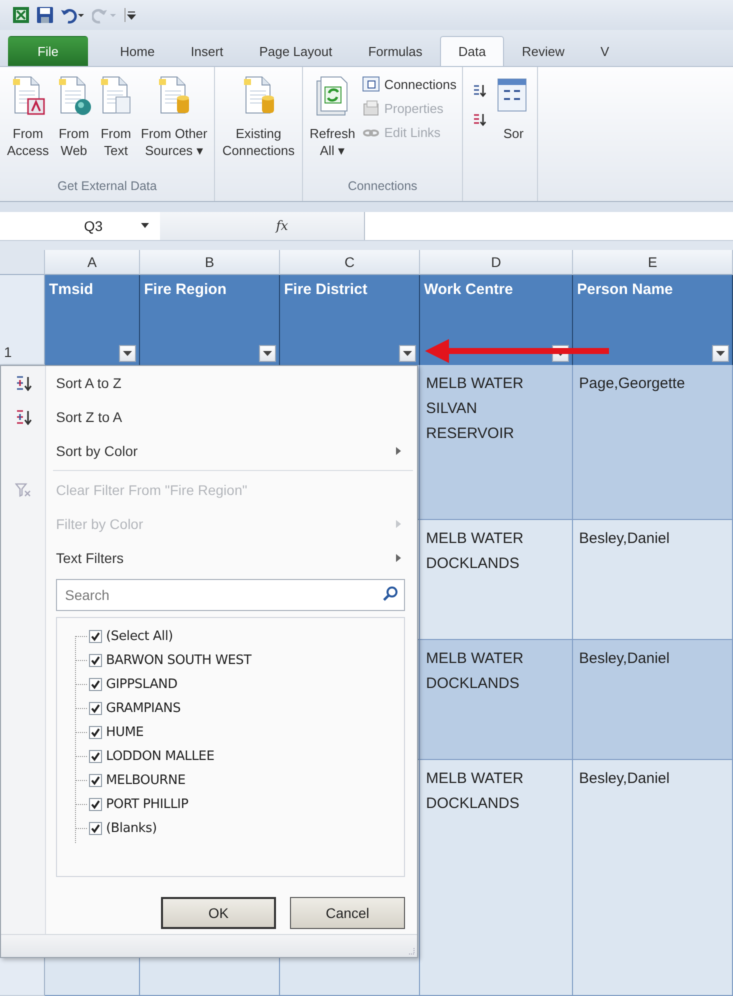  What do you see at coordinates (472, 51) in the screenshot?
I see `ribbon-tab: Data` at bounding box center [472, 51].